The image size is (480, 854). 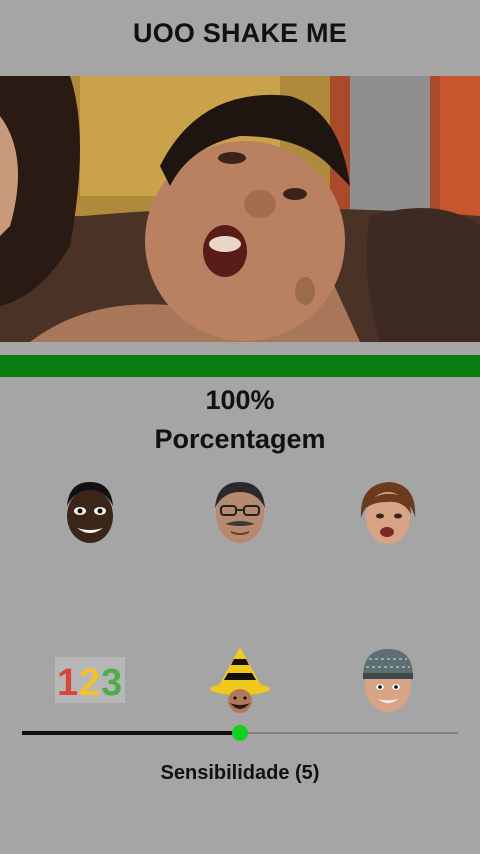 What do you see at coordinates (111, 683) in the screenshot?
I see `svg-text: 3` at bounding box center [111, 683].